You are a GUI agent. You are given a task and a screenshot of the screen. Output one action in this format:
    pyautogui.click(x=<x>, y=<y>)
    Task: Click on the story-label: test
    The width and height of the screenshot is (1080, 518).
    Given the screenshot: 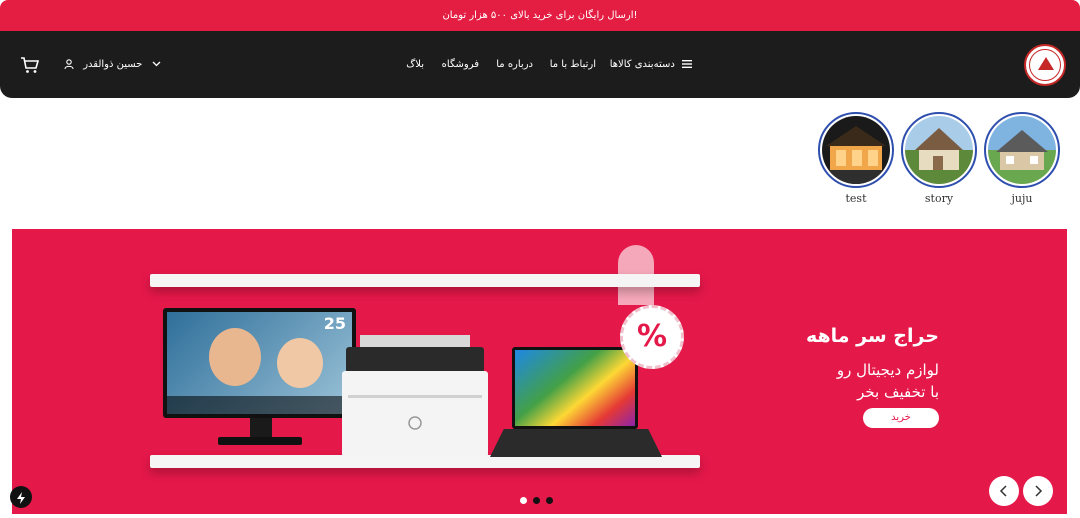 What is the action you would take?
    pyautogui.click(x=856, y=198)
    